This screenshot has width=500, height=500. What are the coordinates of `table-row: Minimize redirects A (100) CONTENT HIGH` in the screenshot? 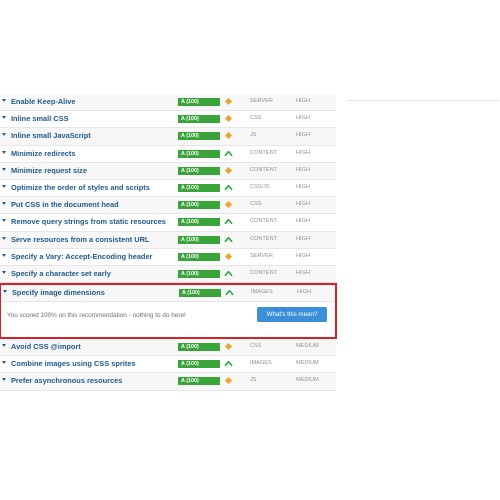 It's located at (168, 154).